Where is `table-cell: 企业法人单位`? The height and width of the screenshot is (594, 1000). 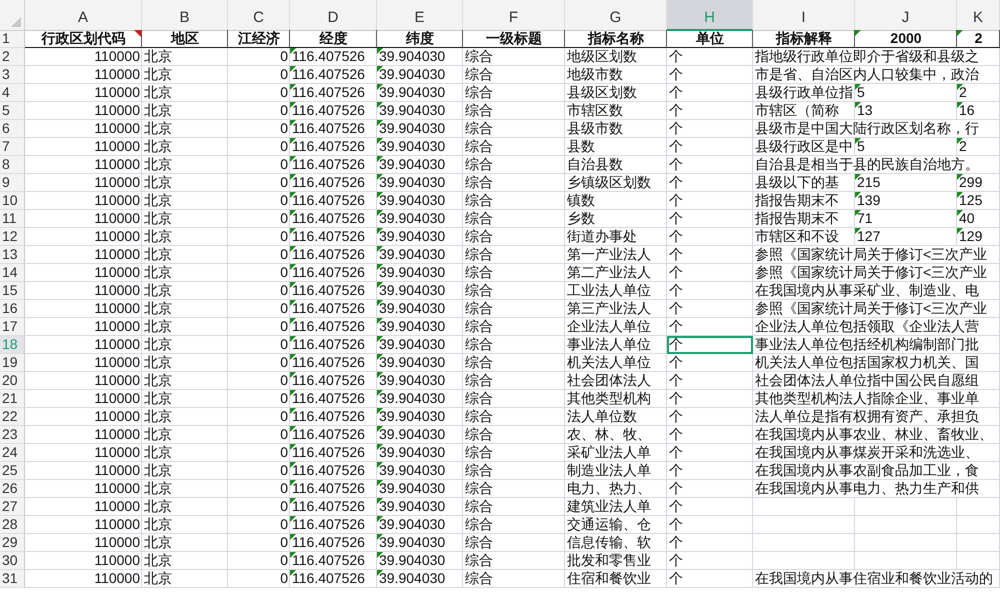
table-cell: 企业法人单位 is located at coordinates (616, 327).